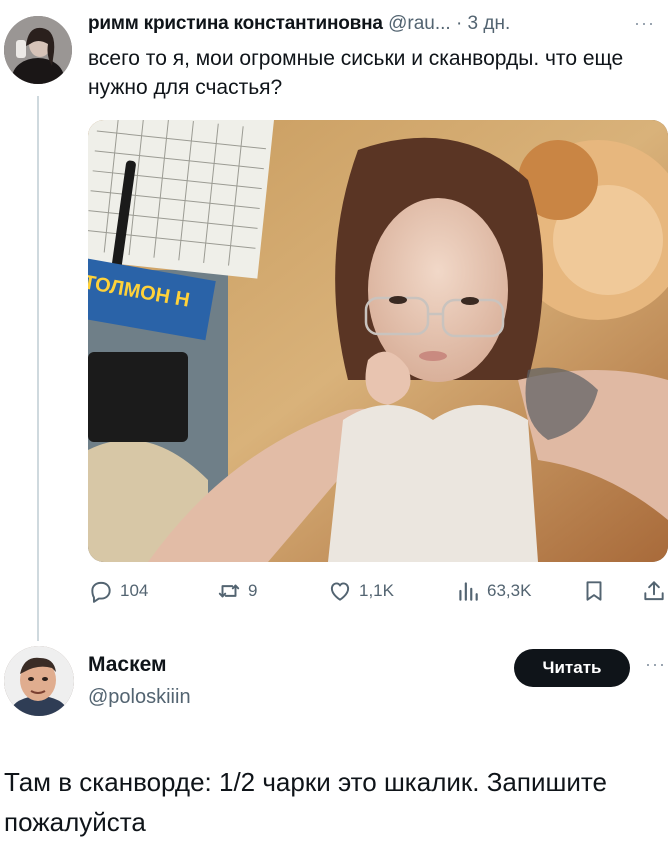 This screenshot has height=865, width=670. I want to click on reply-author-handle: @poloskiiin, so click(139, 697).